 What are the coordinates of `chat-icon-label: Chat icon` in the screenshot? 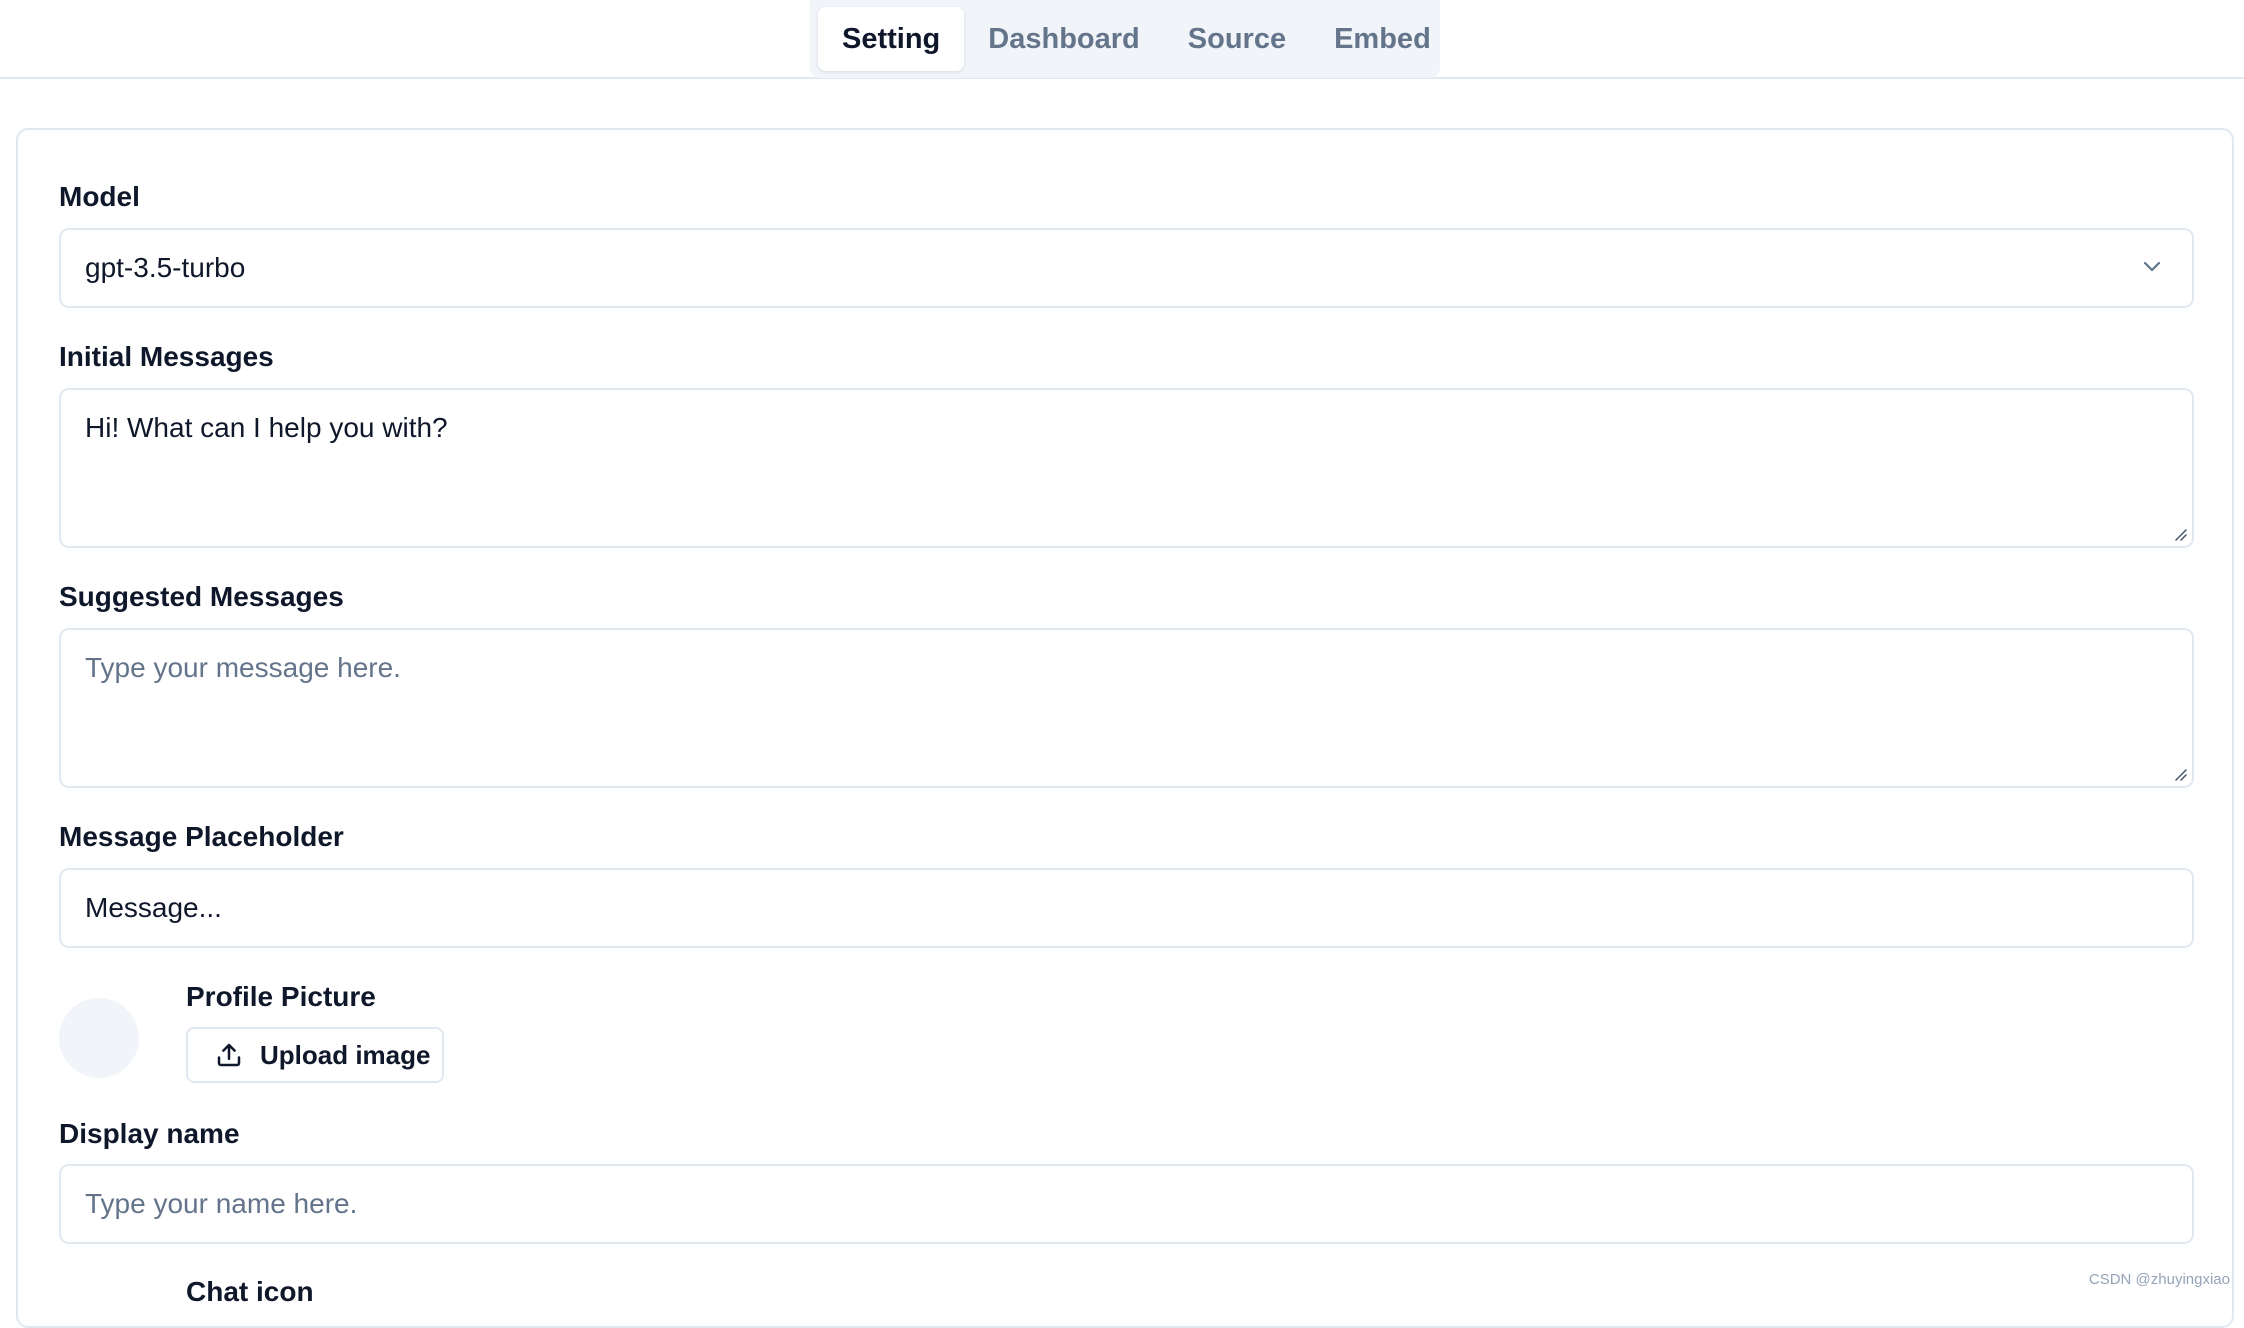 It's located at (250, 1292).